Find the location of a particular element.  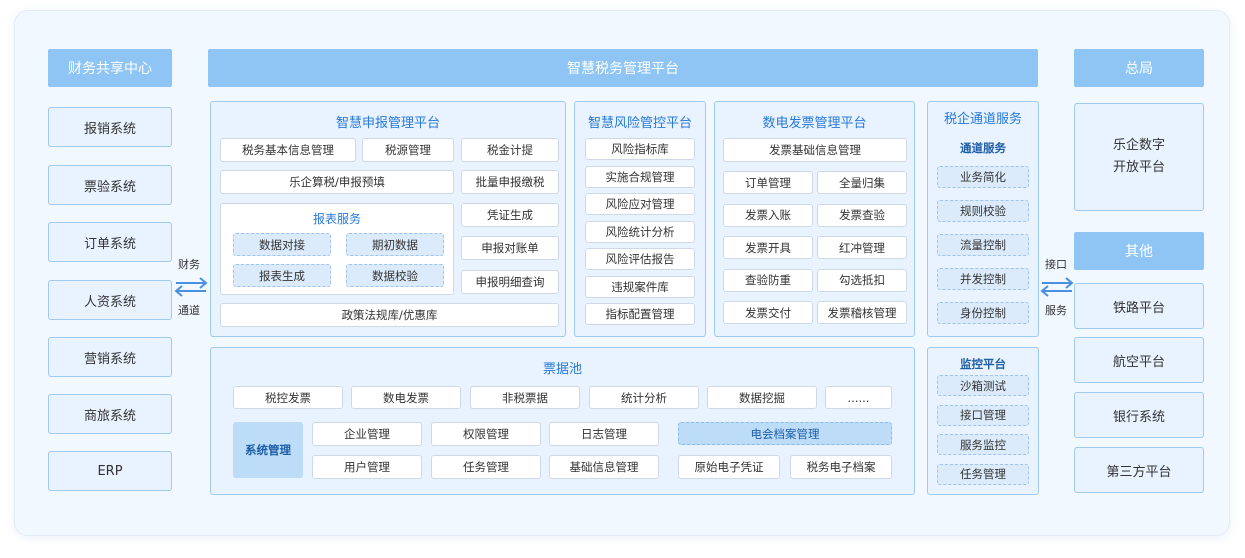

risk-title: 智慧风险管控平台 is located at coordinates (639, 123).